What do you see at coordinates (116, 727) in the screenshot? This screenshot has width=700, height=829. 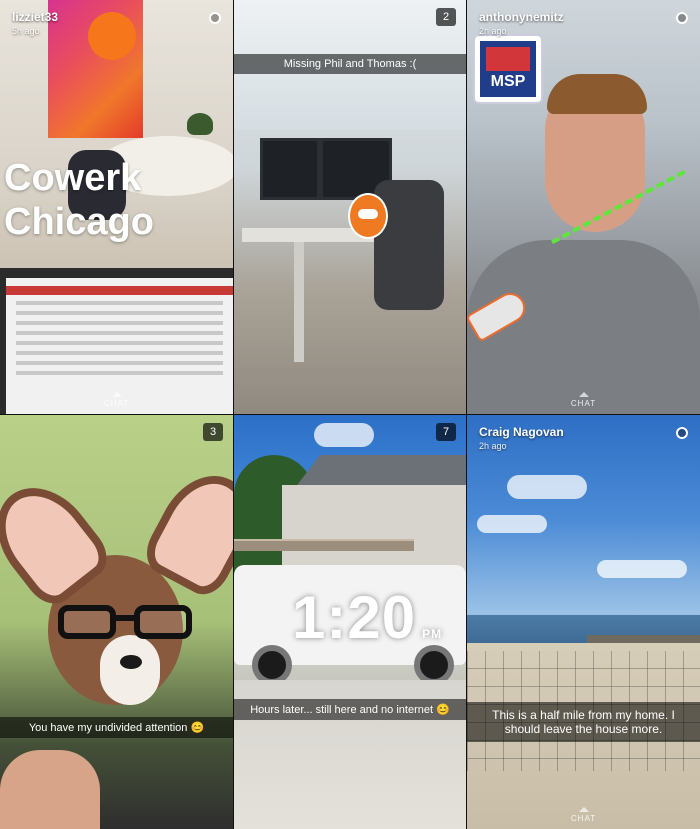 I see `story-caption: You have my undivided attention 😊` at bounding box center [116, 727].